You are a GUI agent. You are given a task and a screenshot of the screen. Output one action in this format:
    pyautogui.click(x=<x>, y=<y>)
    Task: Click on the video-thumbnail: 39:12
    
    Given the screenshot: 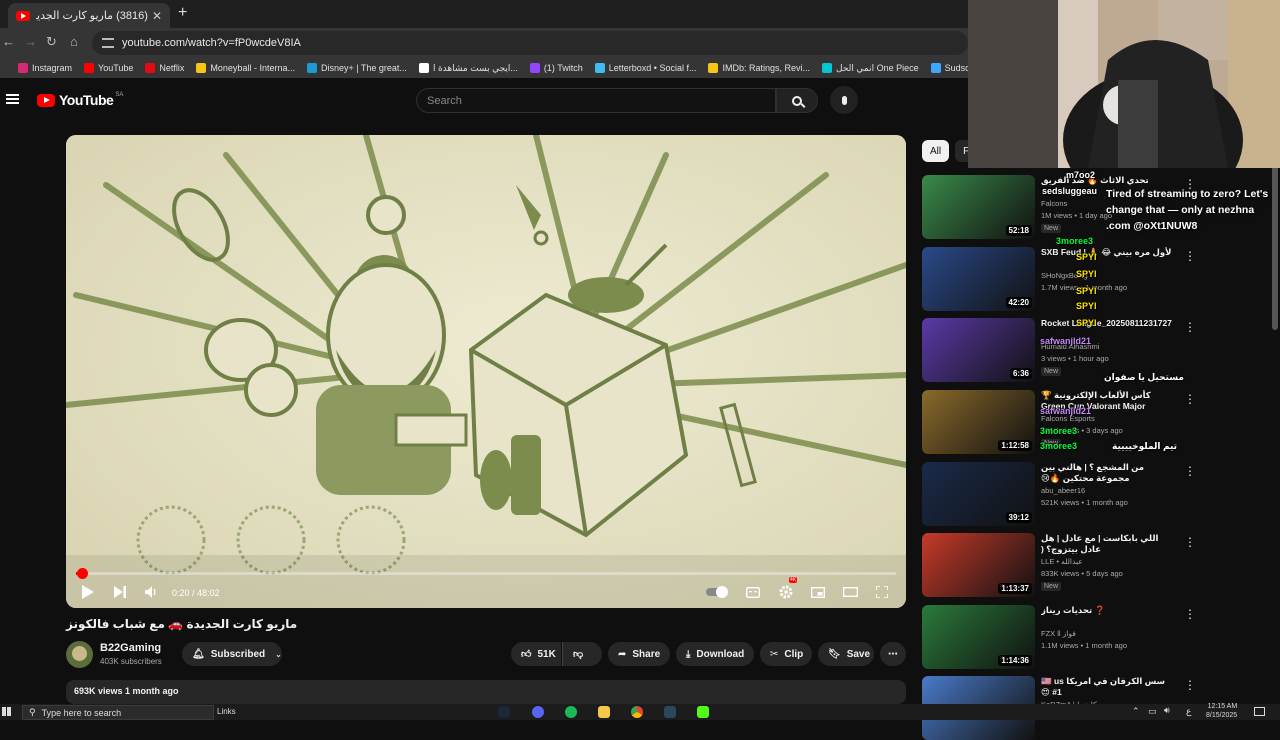 What is the action you would take?
    pyautogui.click(x=978, y=494)
    